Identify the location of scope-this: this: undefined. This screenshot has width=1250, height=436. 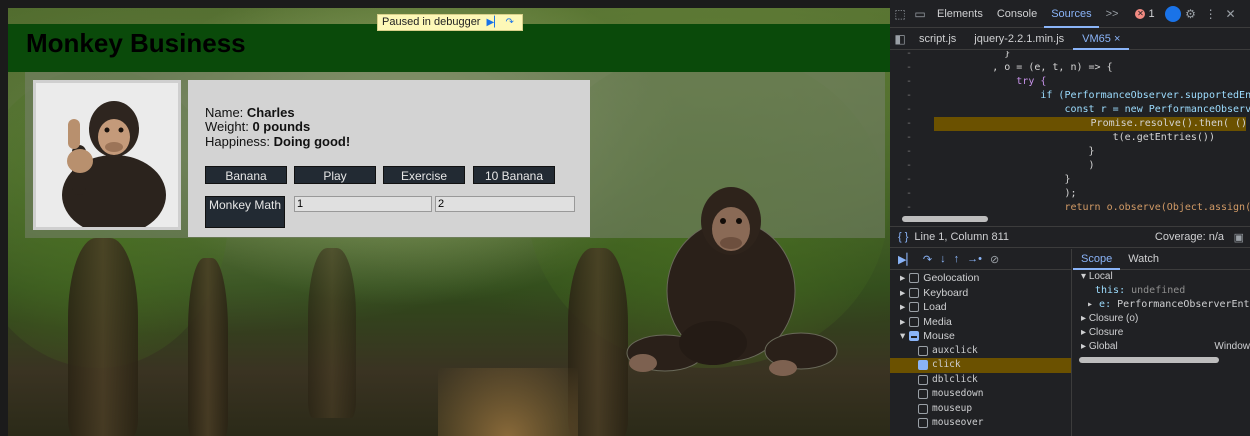
(1161, 291).